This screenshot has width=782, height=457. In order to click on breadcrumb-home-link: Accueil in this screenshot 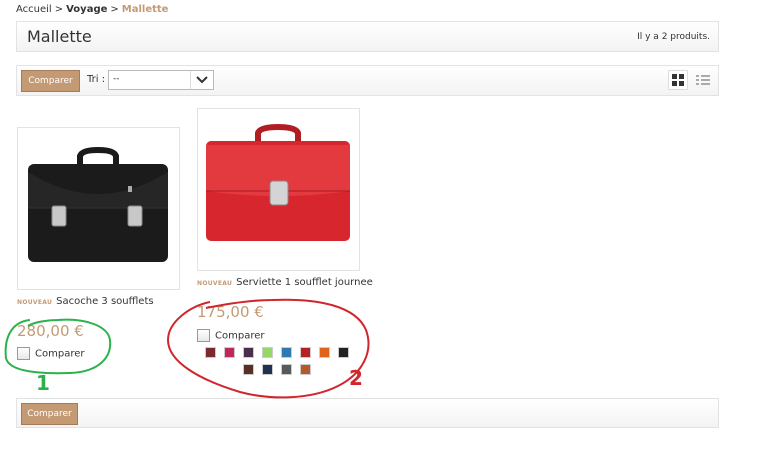, I will do `click(34, 9)`.